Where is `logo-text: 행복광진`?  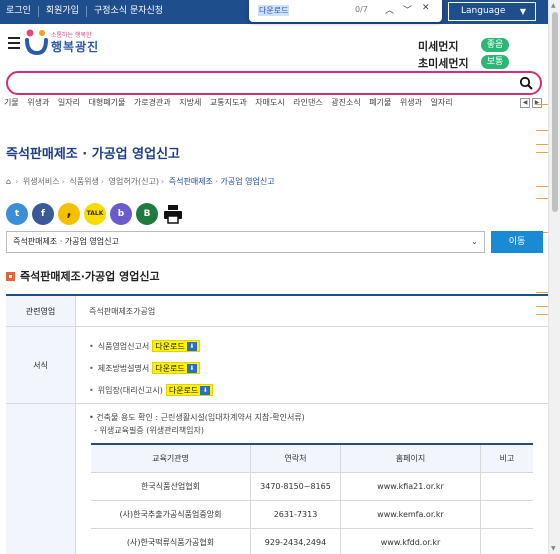 logo-text: 행복광진 is located at coordinates (75, 47).